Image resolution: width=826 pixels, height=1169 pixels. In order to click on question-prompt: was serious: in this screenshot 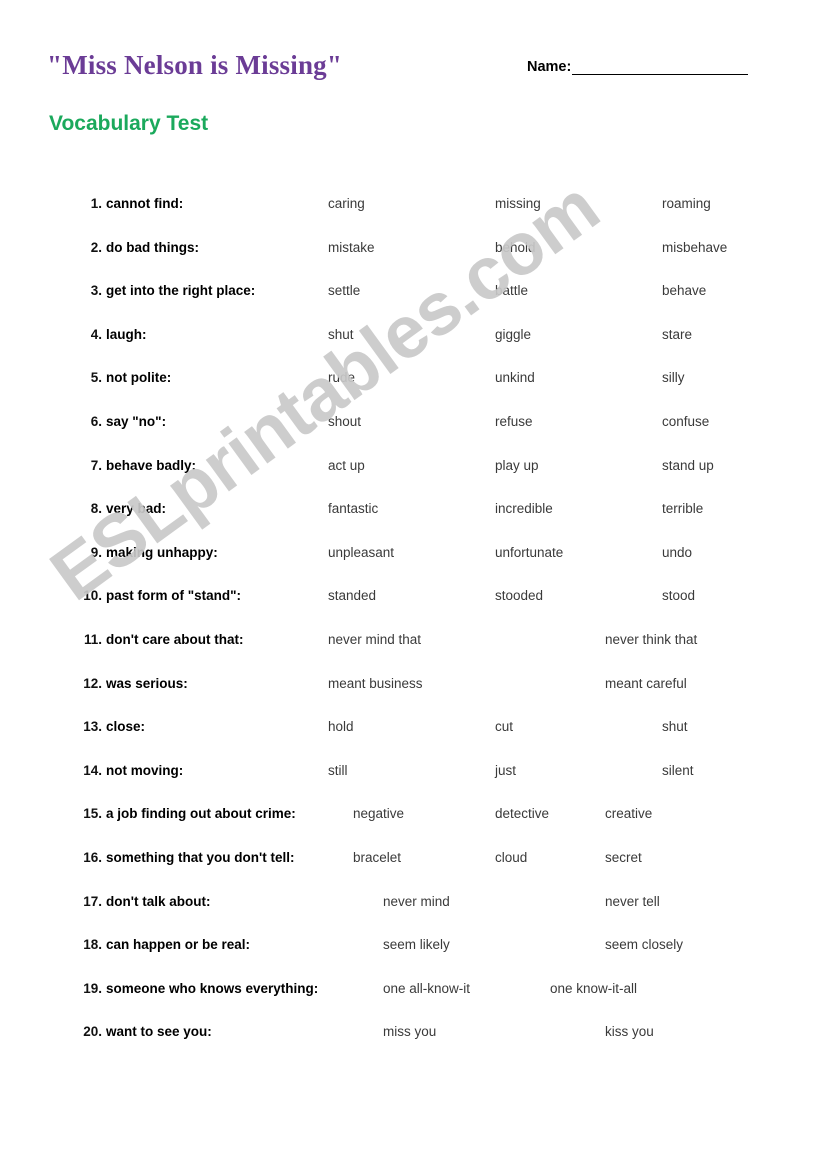, I will do `click(147, 683)`.